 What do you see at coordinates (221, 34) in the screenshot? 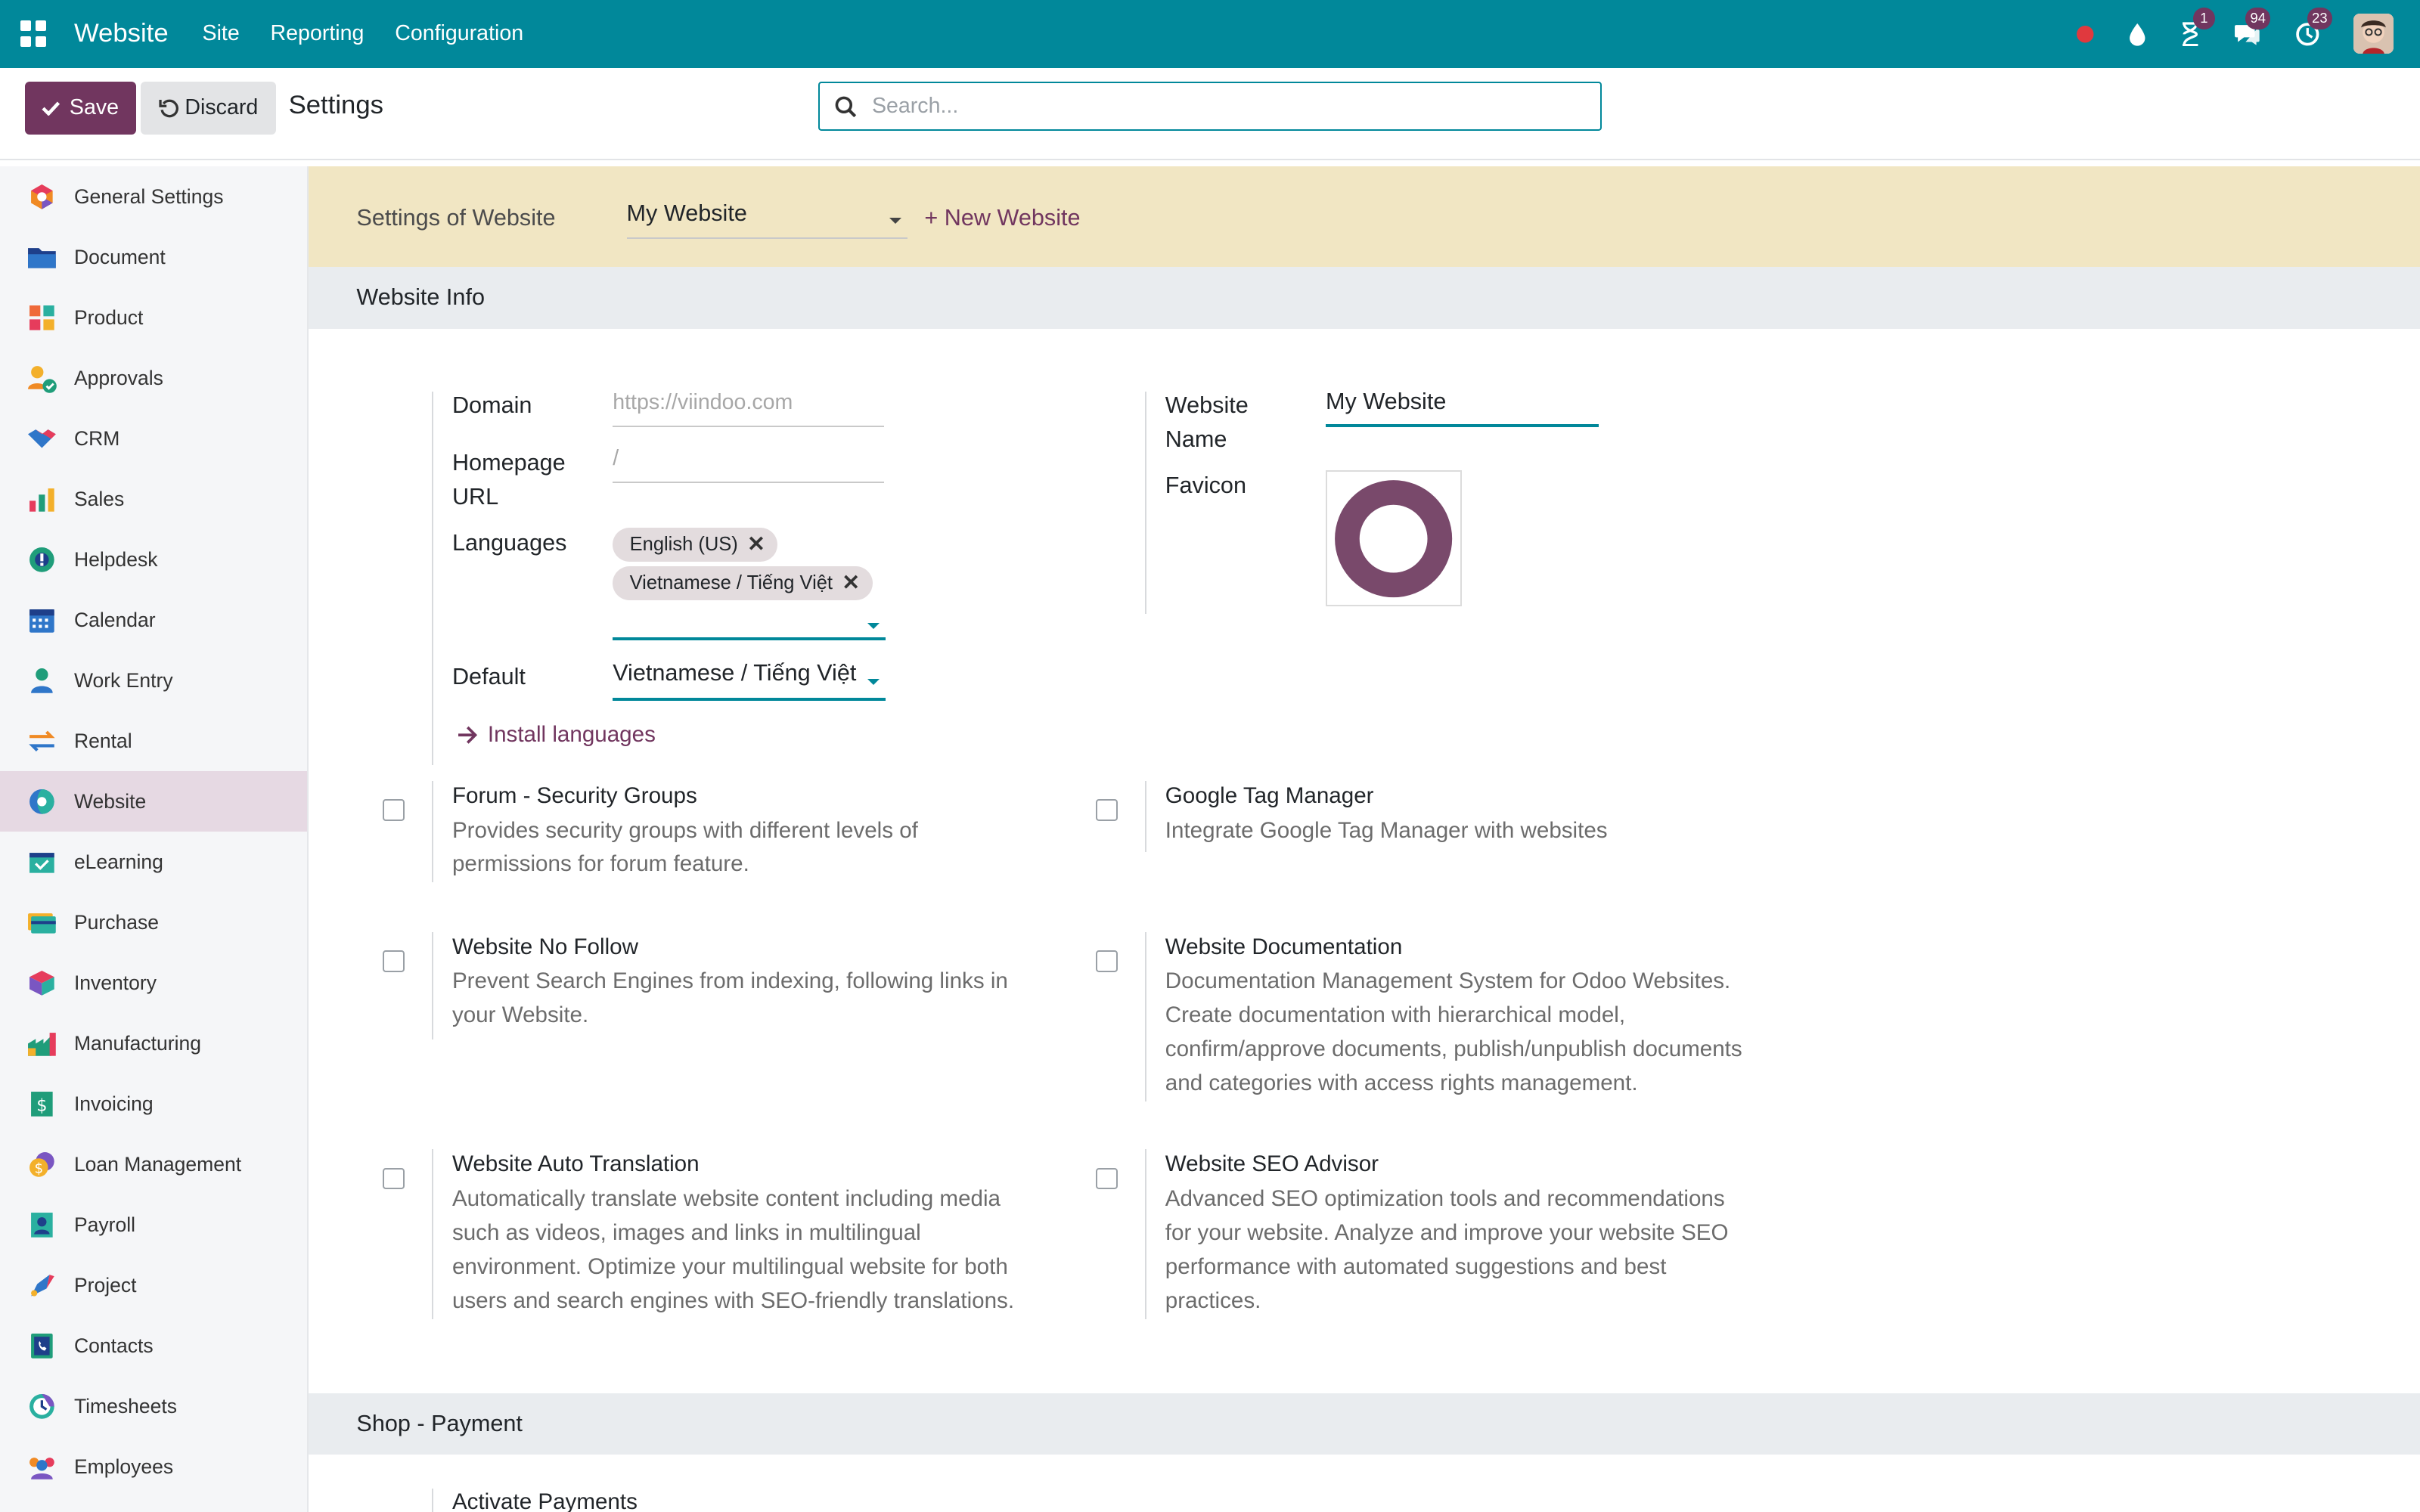
I see `menu-site: Site` at bounding box center [221, 34].